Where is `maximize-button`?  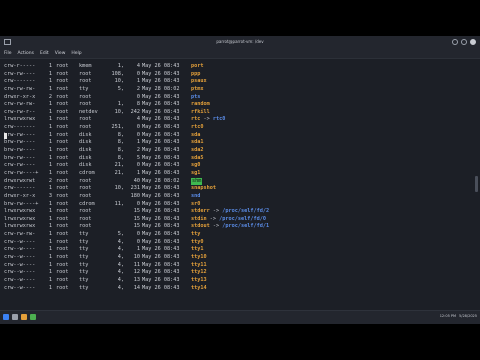 maximize-button is located at coordinates (464, 42).